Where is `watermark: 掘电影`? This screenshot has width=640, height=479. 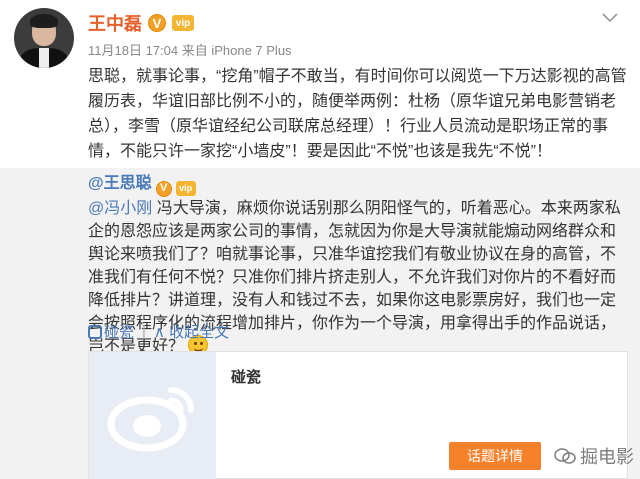
watermark: 掘电影 is located at coordinates (594, 456).